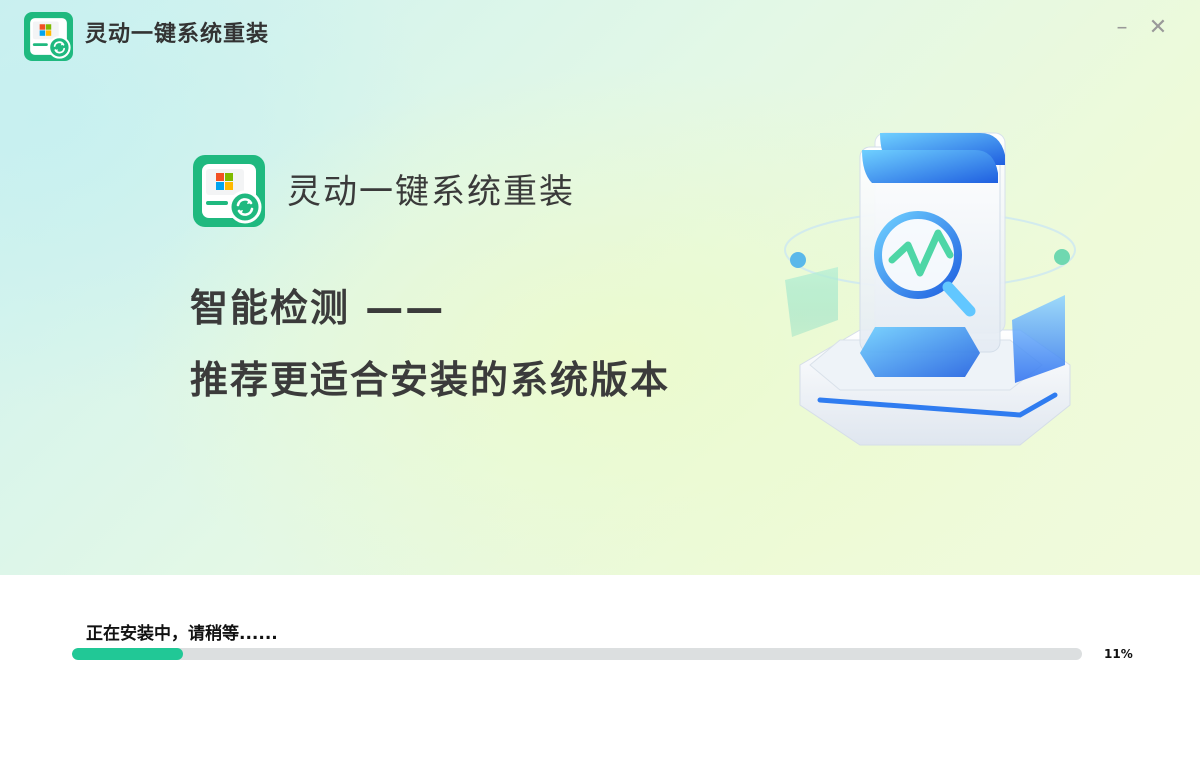  I want to click on app-logo-large-icon, so click(229, 191).